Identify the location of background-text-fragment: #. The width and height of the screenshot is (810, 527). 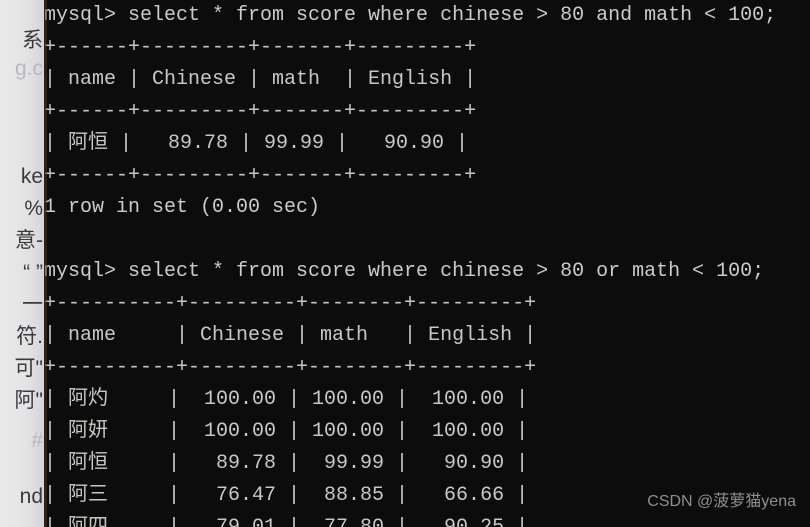
(37, 440).